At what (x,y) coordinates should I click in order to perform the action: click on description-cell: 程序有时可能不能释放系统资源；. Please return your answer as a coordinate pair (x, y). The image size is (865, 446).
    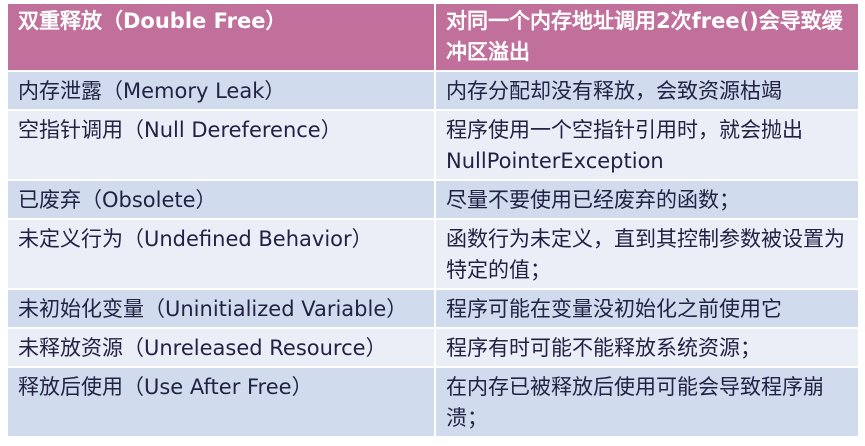
    Looking at the image, I should click on (647, 347).